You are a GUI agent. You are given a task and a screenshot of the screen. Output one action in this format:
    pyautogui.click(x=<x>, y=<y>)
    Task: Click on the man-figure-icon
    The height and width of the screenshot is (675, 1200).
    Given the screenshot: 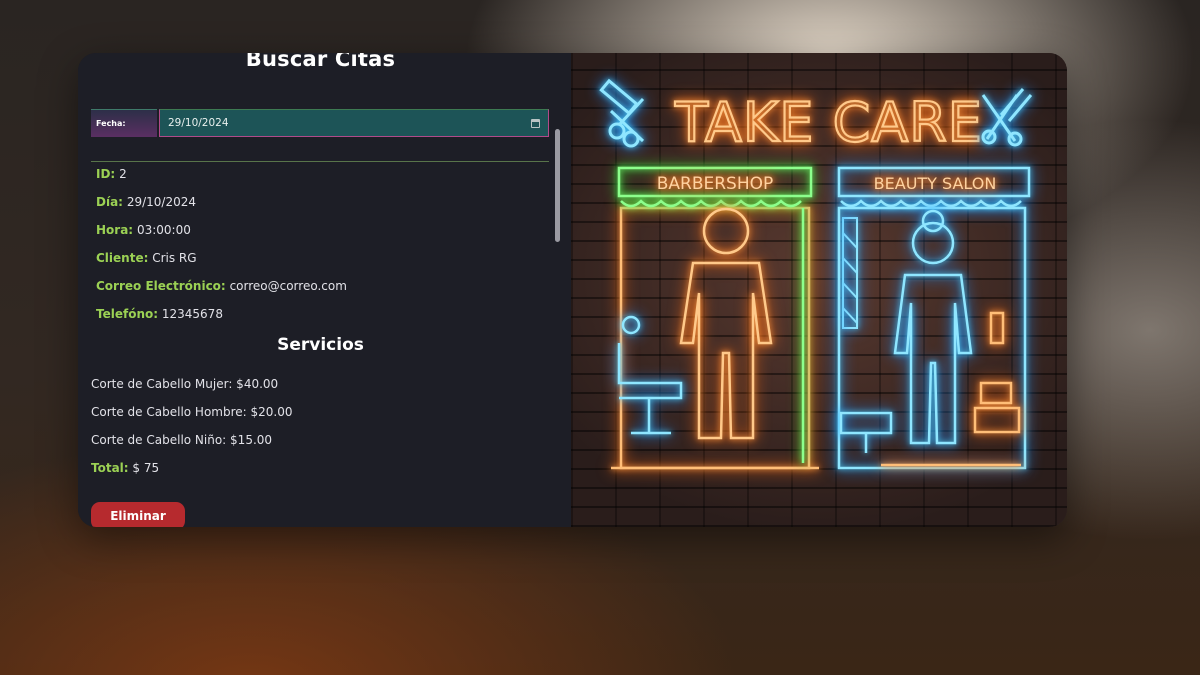 What is the action you would take?
    pyautogui.click(x=726, y=323)
    